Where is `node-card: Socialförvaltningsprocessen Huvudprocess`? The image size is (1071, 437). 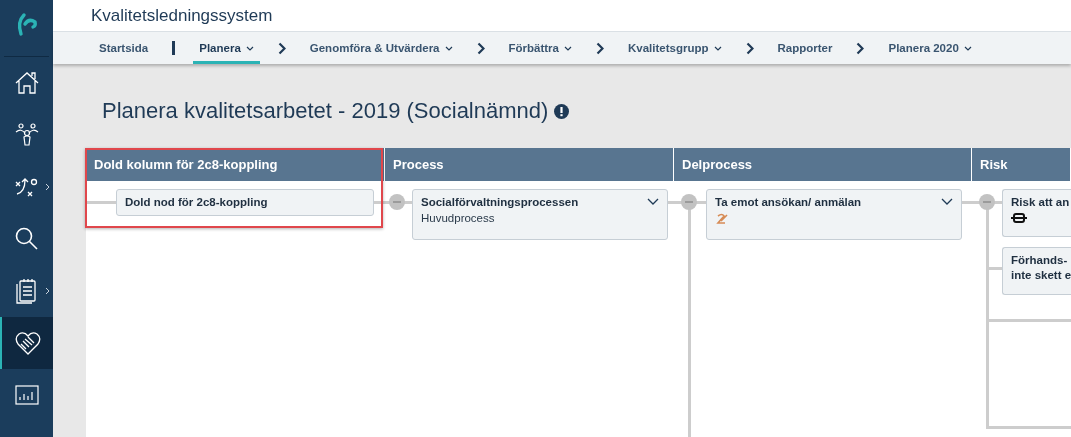 node-card: Socialförvaltningsprocessen Huvudprocess is located at coordinates (540, 214).